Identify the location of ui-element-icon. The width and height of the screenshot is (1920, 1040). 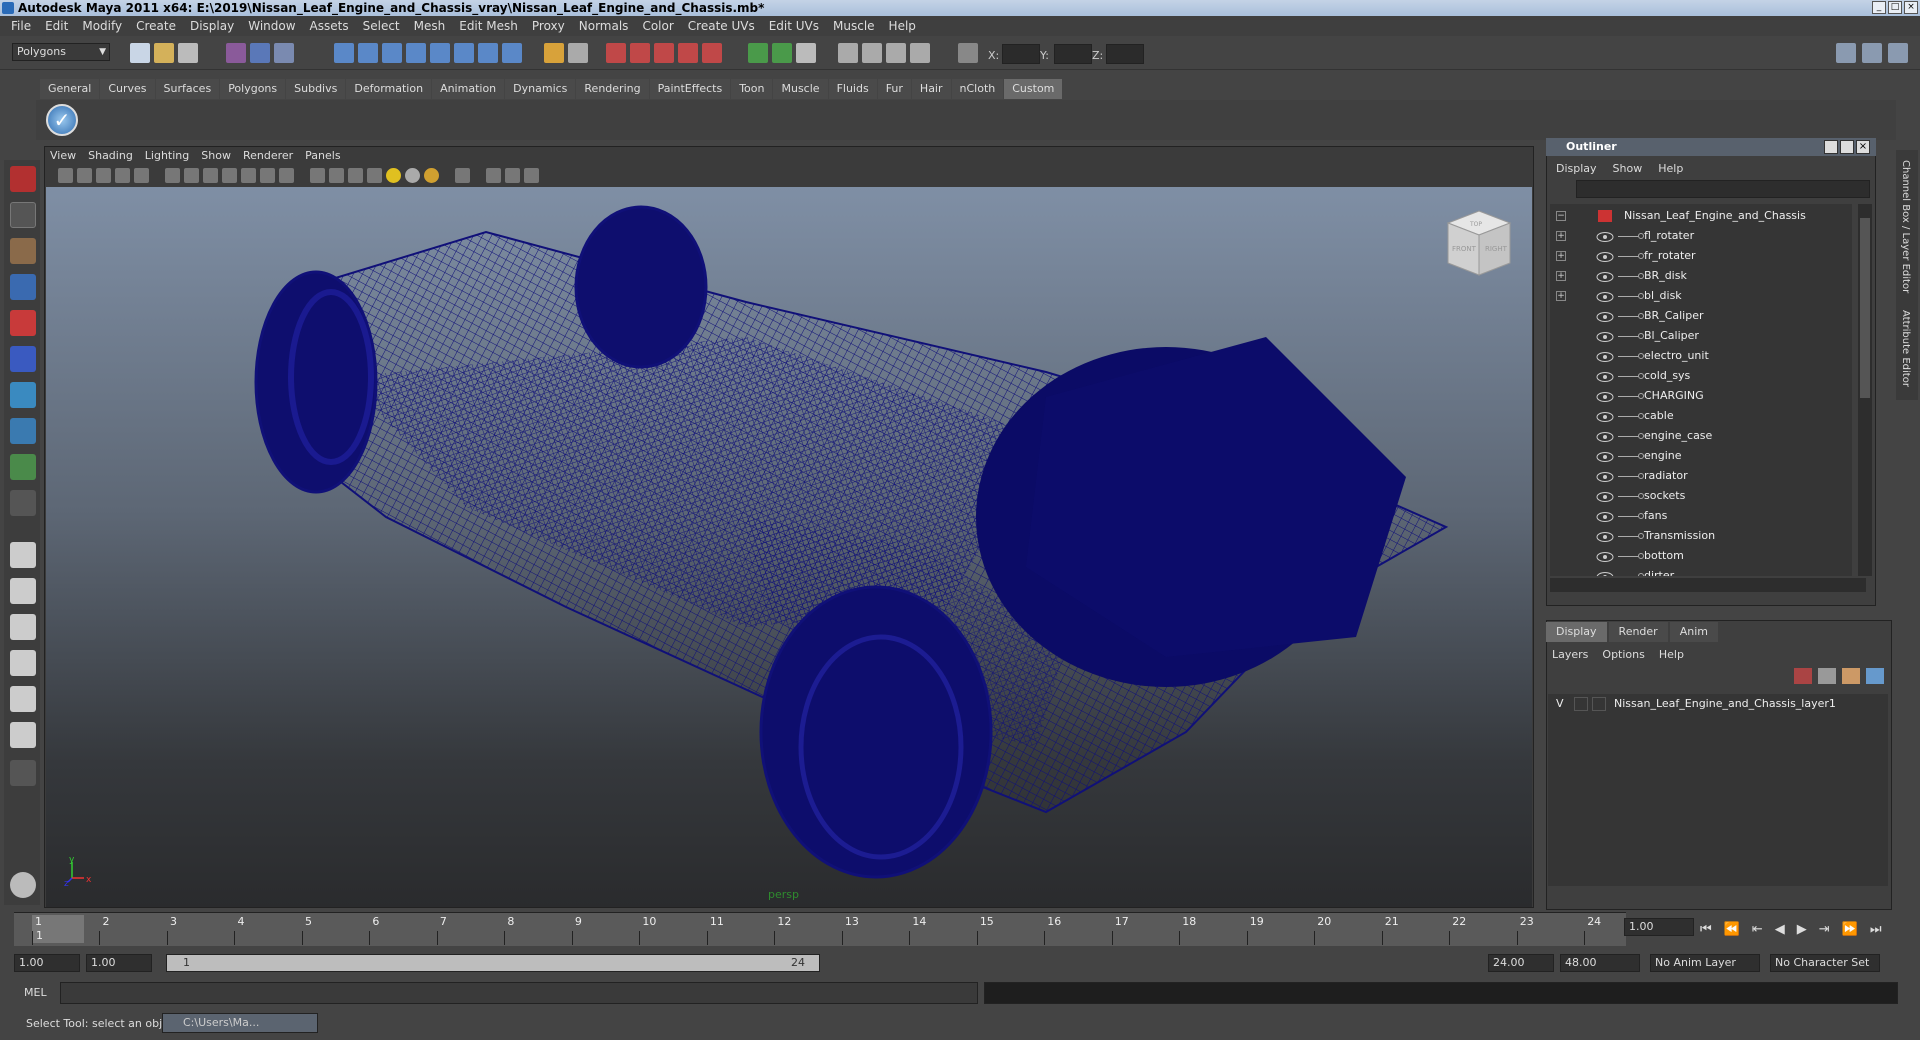
(848, 53).